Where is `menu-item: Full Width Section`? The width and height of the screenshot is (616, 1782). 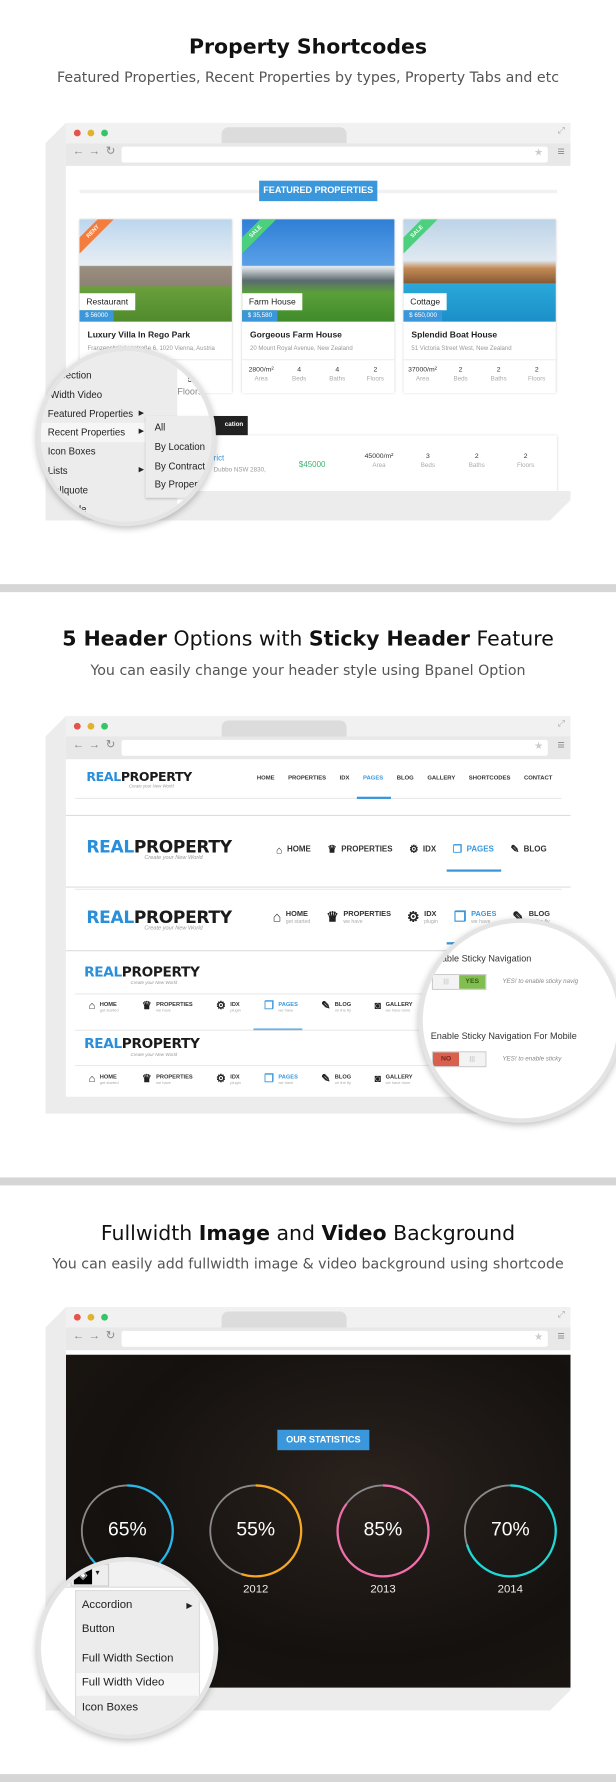
menu-item: Full Width Section is located at coordinates (128, 1659).